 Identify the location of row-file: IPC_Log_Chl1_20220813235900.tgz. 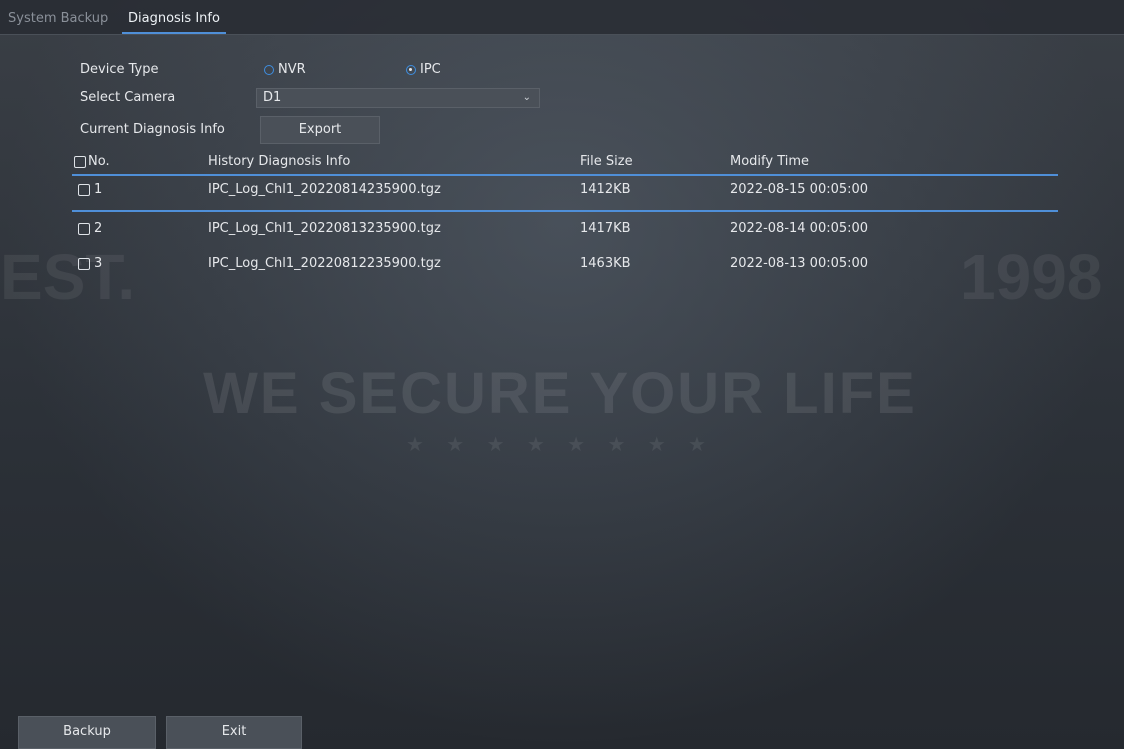
(324, 228).